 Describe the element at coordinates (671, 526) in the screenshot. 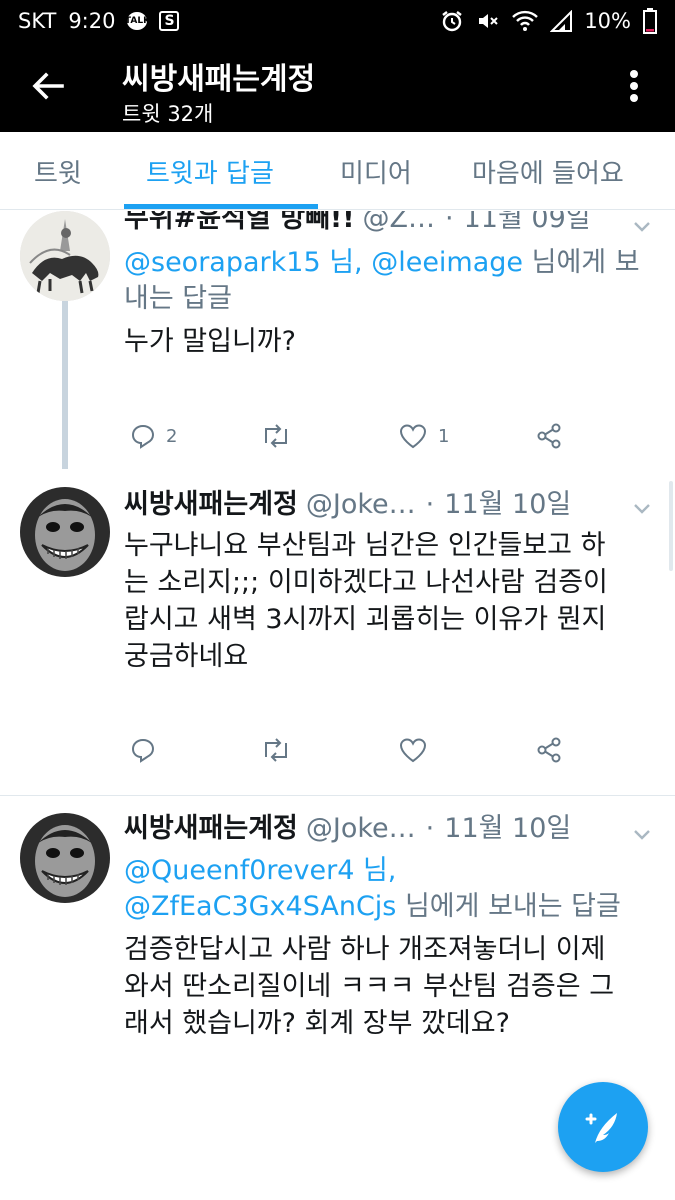

I see `scrollbar` at that location.